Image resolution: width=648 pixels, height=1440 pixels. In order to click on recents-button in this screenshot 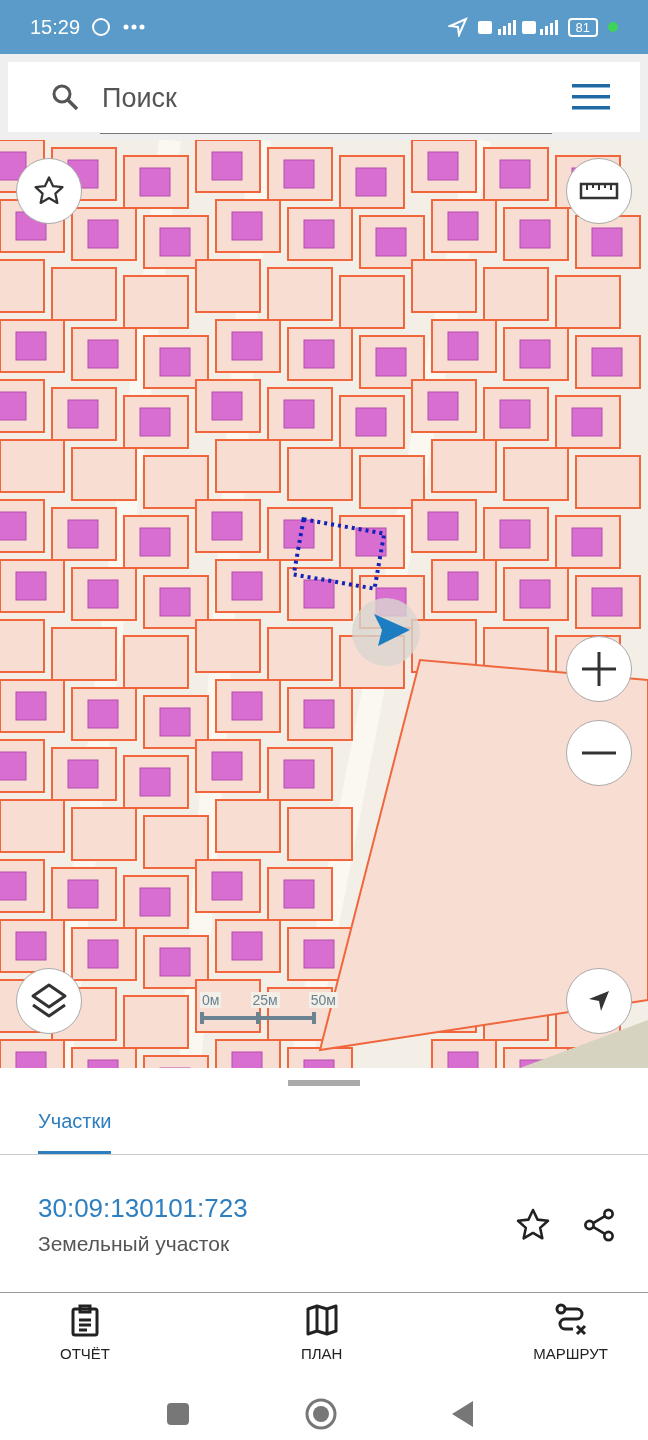, I will do `click(178, 1414)`.